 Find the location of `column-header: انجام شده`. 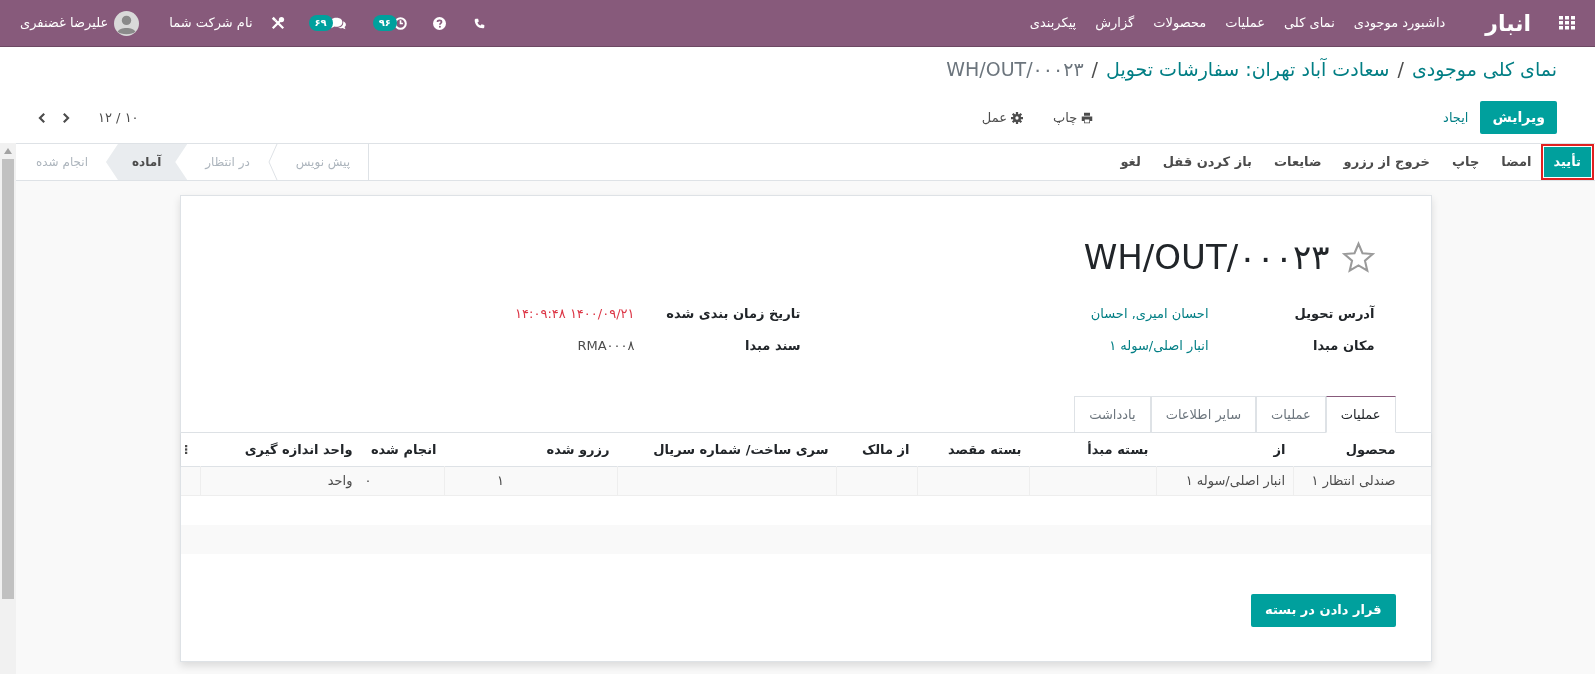

column-header: انجام شده is located at coordinates (402, 449).